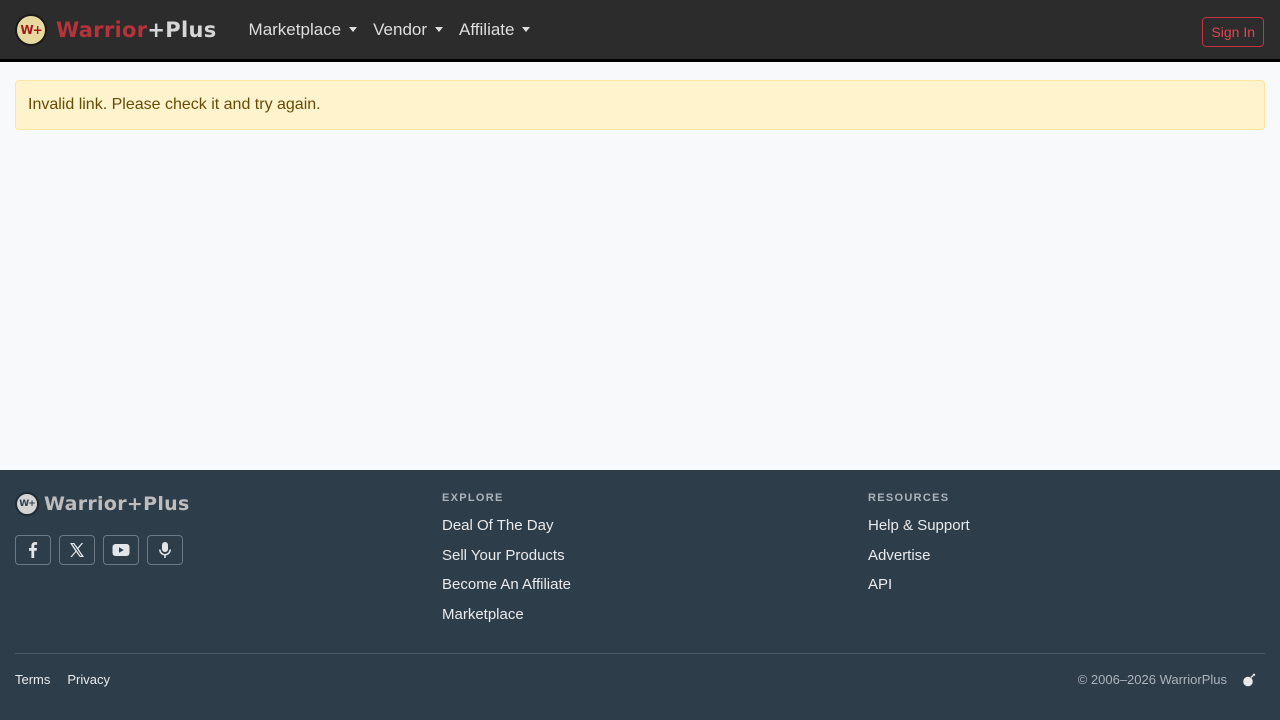 This screenshot has height=720, width=1280. What do you see at coordinates (295, 29) in the screenshot?
I see `nav-marketplace-label: Marketplace` at bounding box center [295, 29].